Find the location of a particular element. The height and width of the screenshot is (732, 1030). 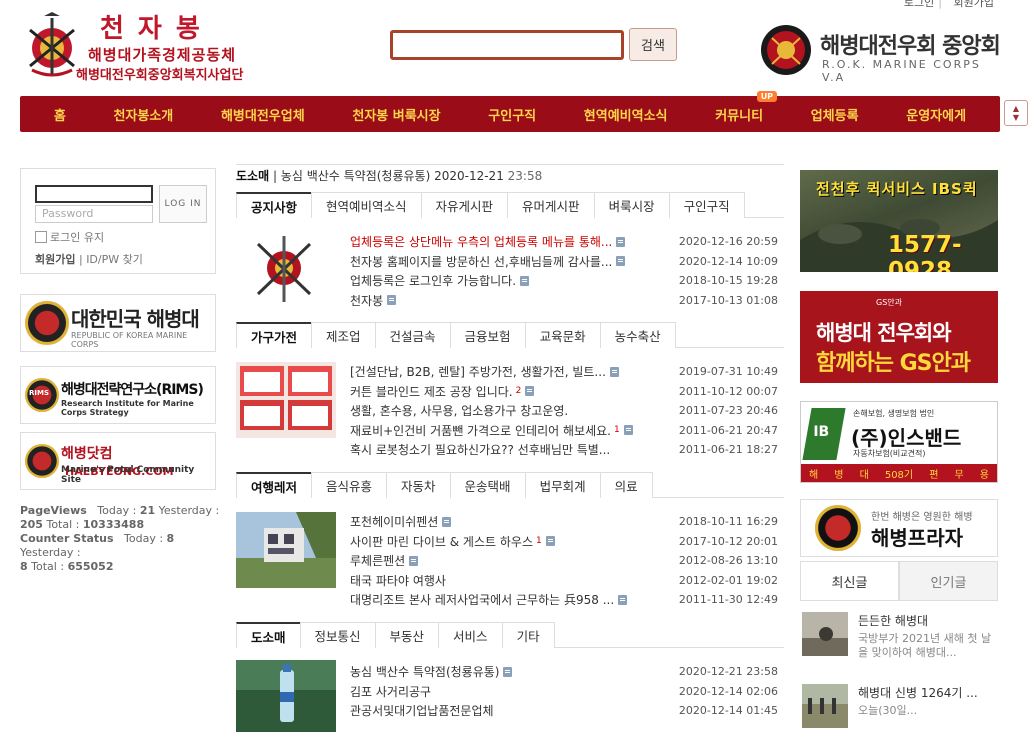

latest-tabs: 최신글 인기글 is located at coordinates (899, 581).